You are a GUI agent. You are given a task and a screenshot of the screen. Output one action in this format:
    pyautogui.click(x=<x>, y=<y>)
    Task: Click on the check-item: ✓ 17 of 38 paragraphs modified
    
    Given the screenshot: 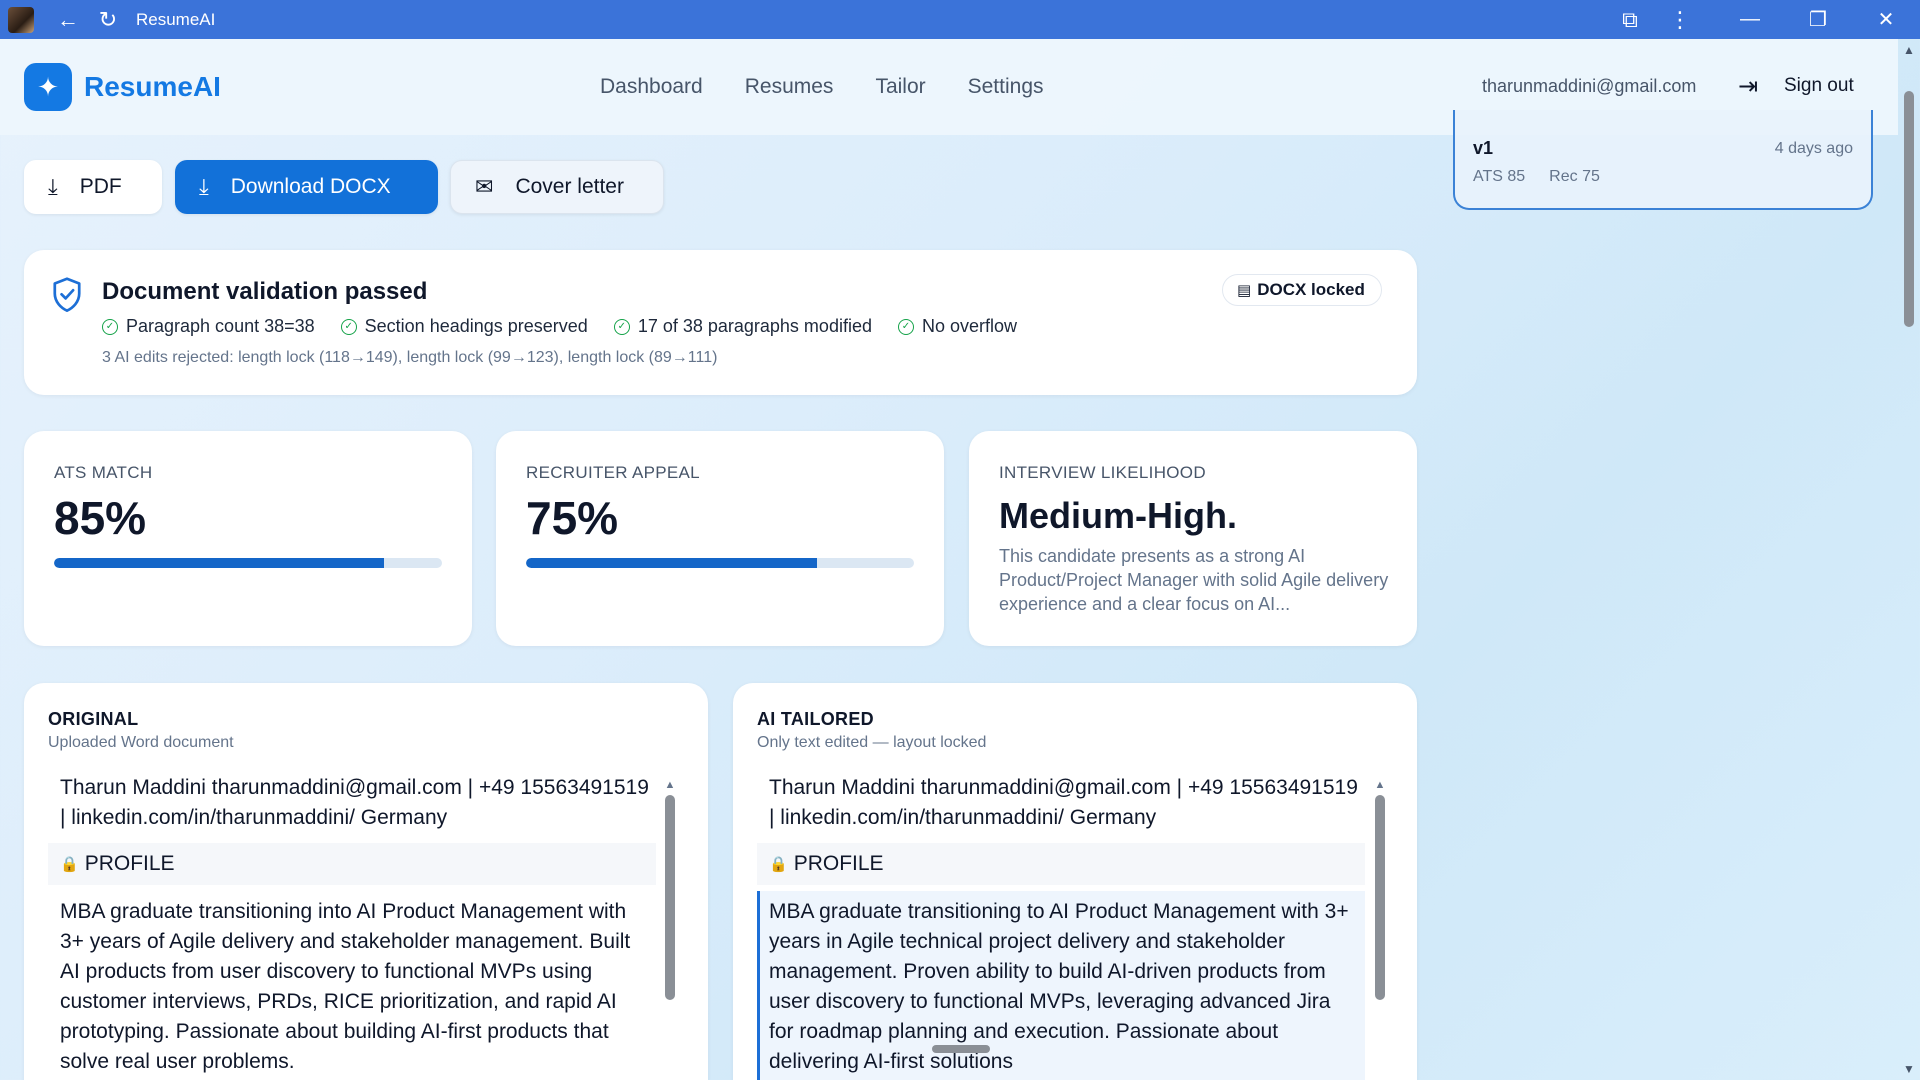 What is the action you would take?
    pyautogui.click(x=742, y=326)
    